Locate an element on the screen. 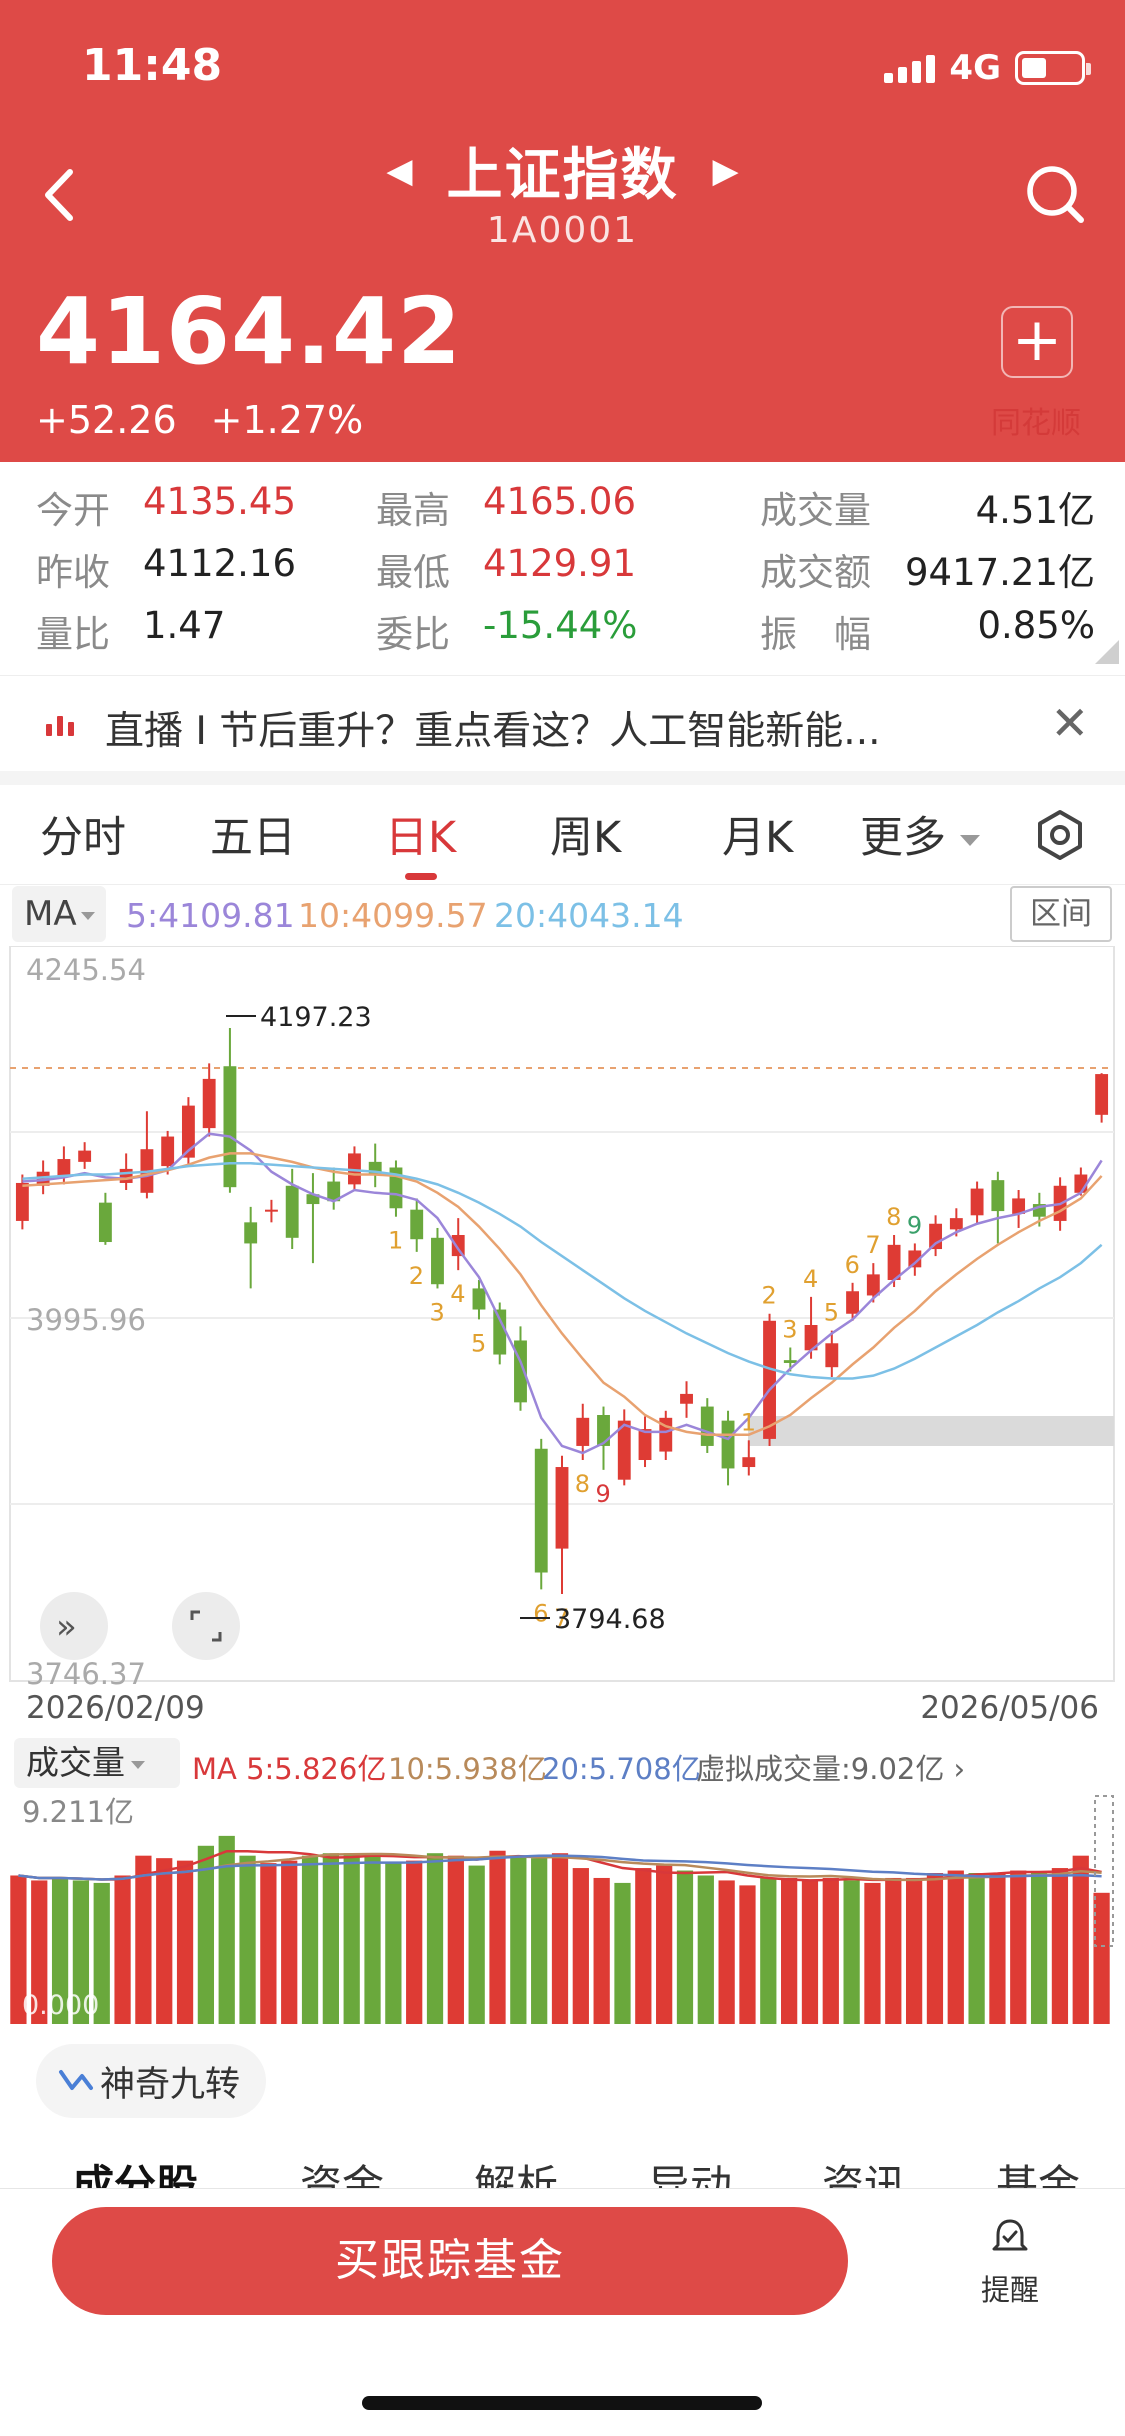 This screenshot has width=1125, height=2436. search-icon is located at coordinates (1055, 194).